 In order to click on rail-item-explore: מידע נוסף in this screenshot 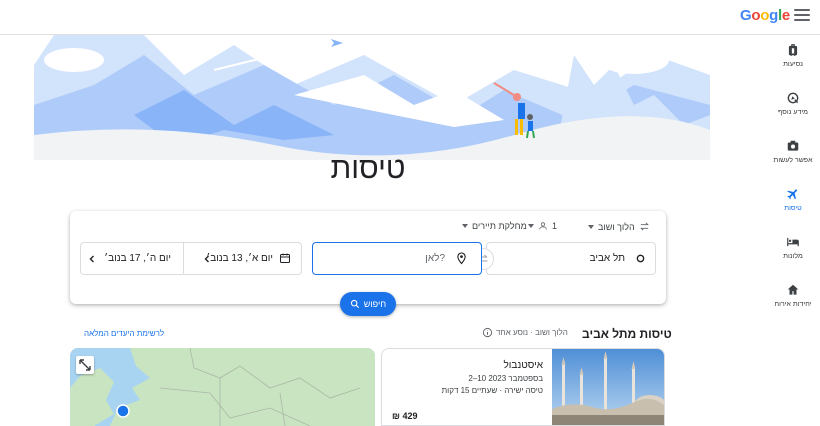, I will do `click(793, 113)`.